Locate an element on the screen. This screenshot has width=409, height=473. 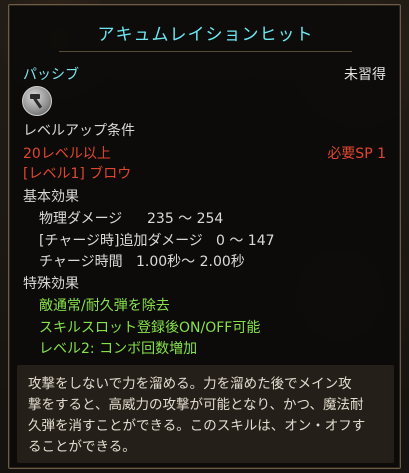
special-effect-line: スキルスロット登録後ON/OFF可能 is located at coordinates (150, 328).